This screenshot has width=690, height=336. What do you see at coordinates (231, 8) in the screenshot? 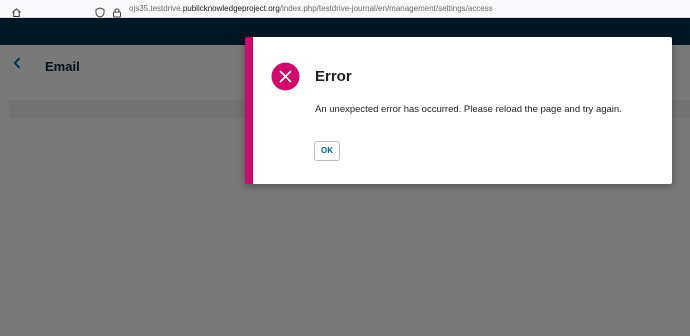
I see `url-host: publicknowledgeproject.org` at bounding box center [231, 8].